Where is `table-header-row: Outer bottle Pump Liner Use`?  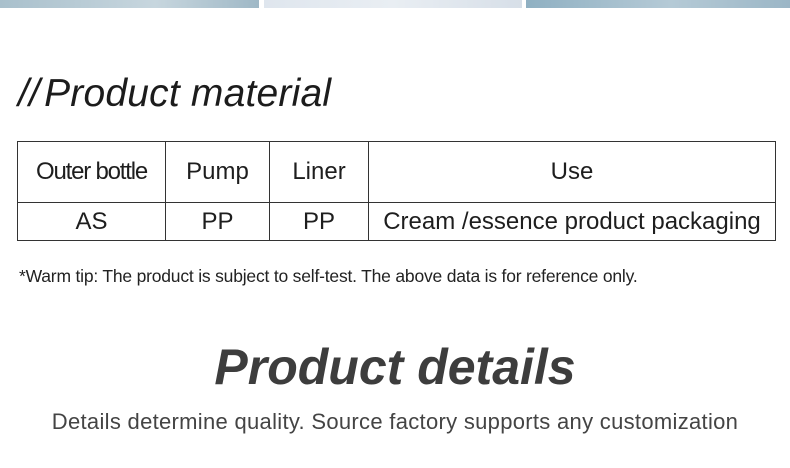
table-header-row: Outer bottle Pump Liner Use is located at coordinates (396, 172).